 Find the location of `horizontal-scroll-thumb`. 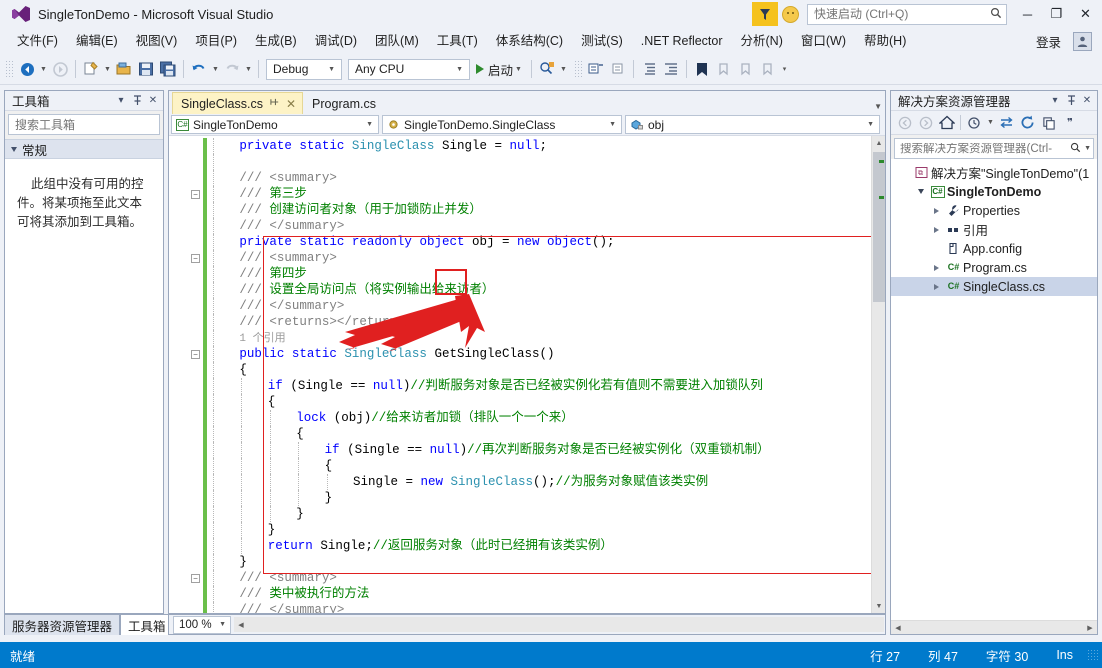

horizontal-scroll-thumb is located at coordinates (566, 624).